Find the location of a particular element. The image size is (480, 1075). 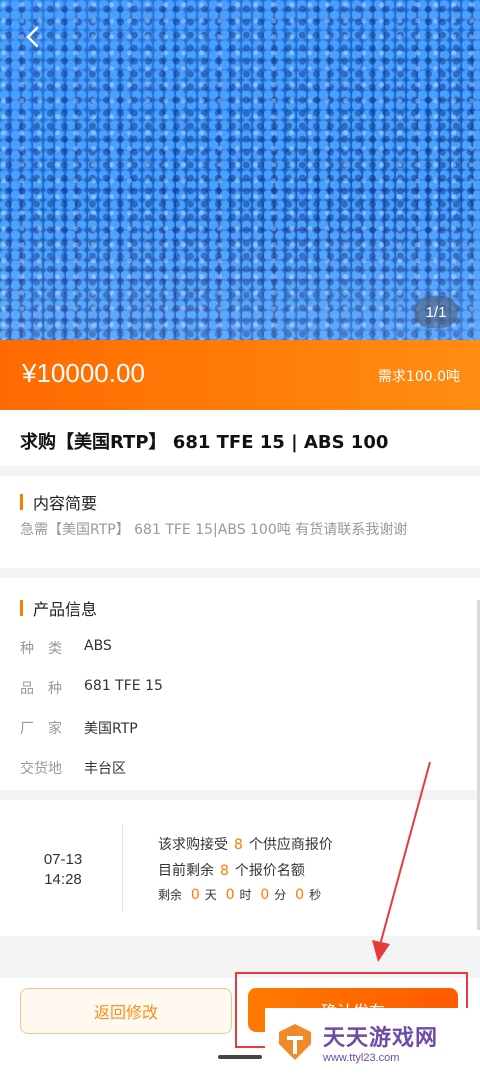

chevron-left-icon is located at coordinates (32, 37).